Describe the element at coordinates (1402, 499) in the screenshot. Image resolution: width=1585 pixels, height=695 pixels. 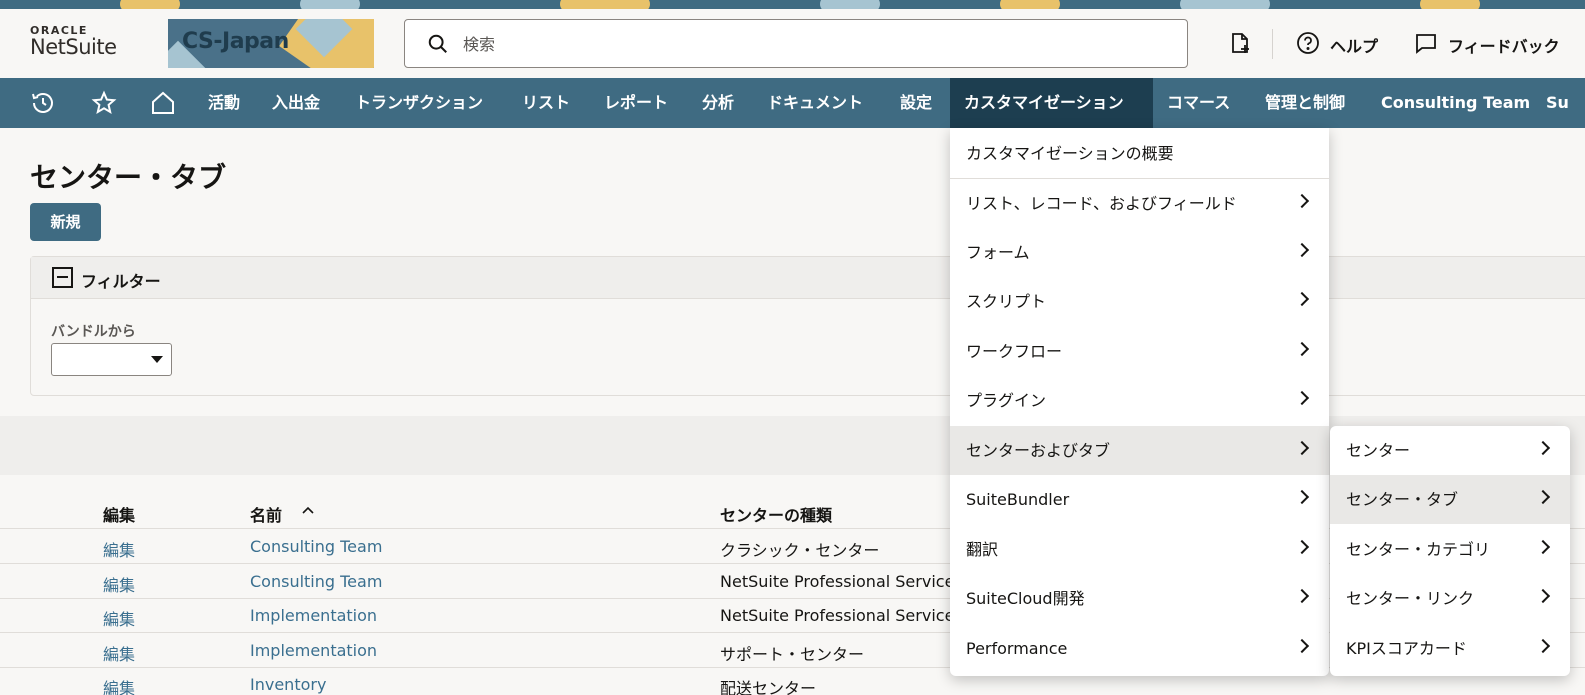
I see `menu-item-label: センター・タブ` at that location.